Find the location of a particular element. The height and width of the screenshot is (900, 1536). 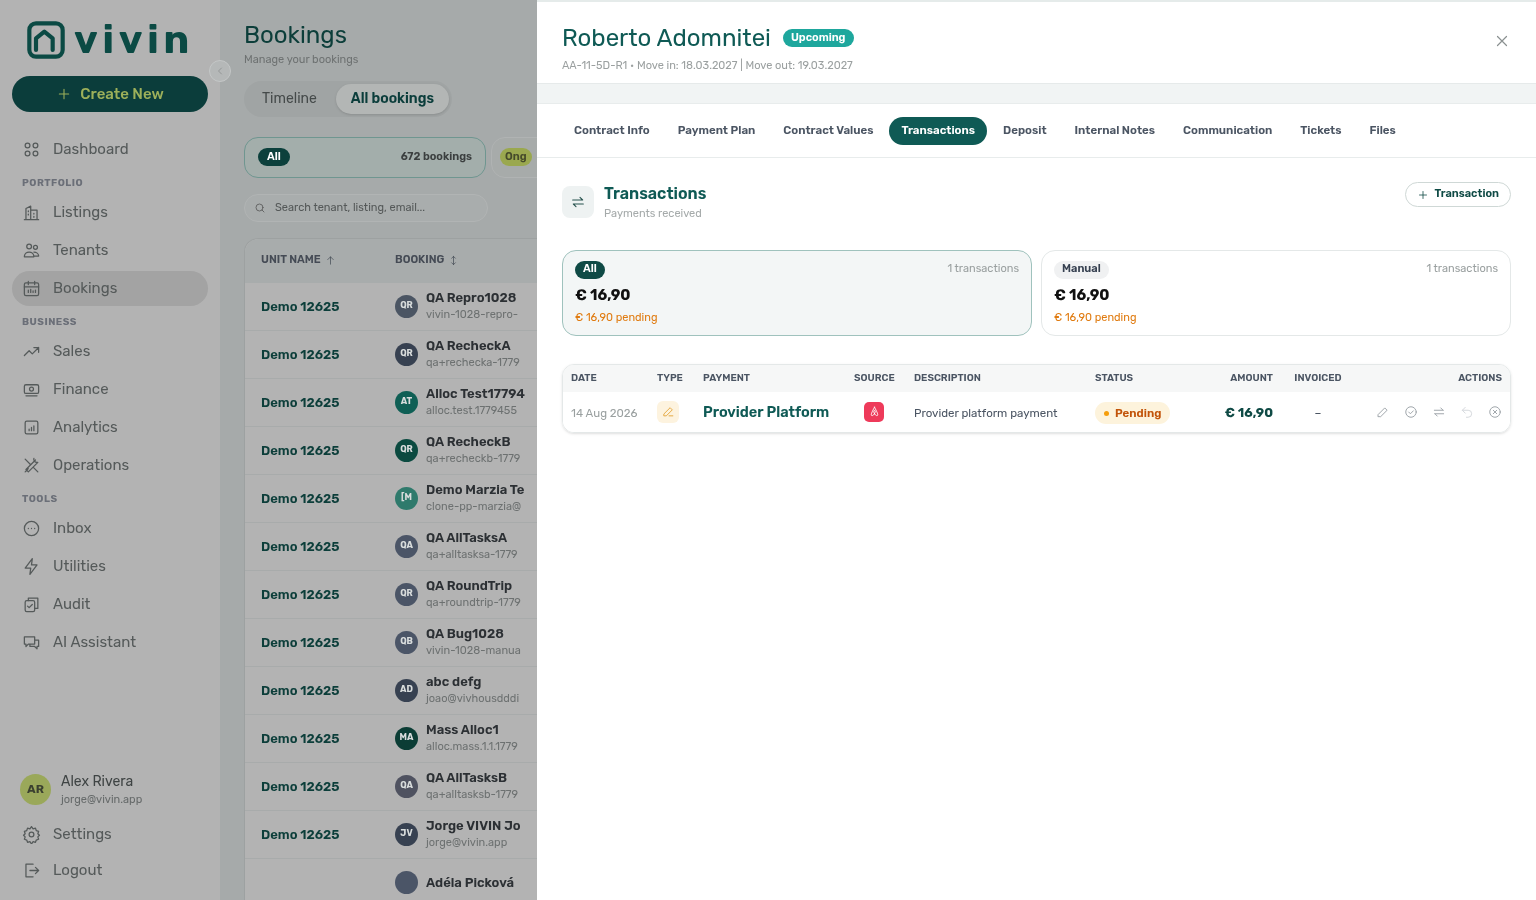

cancel-circle-button is located at coordinates (1495, 411).